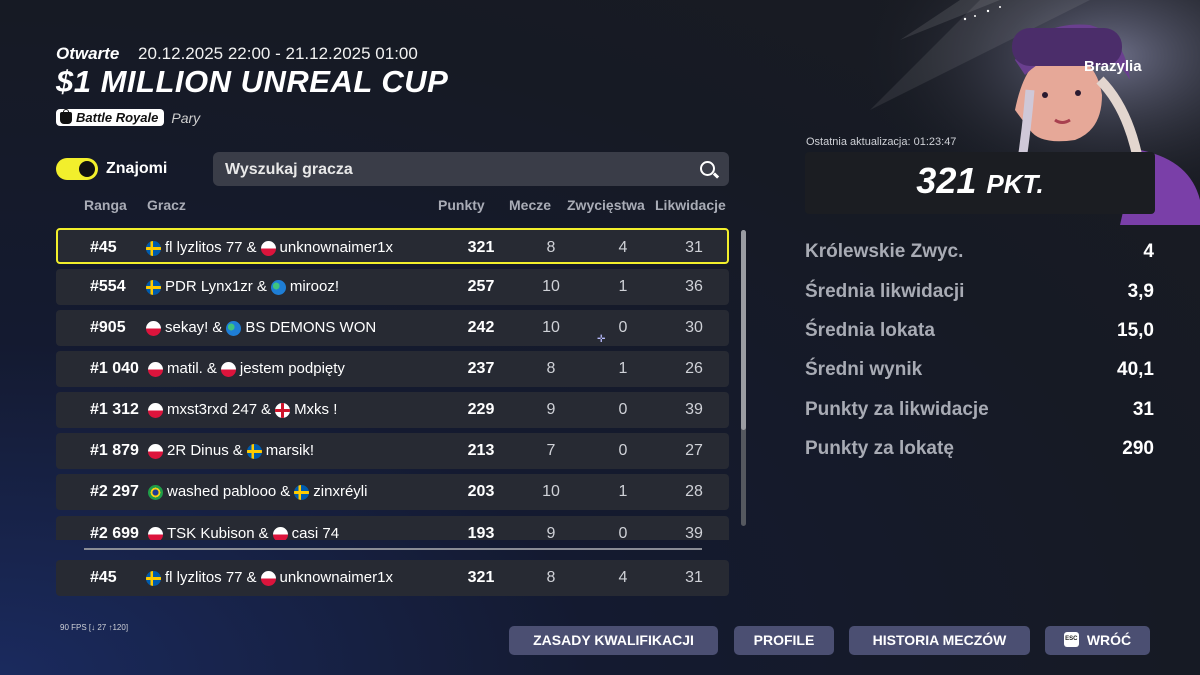 The width and height of the screenshot is (1200, 675). I want to click on row-players: mxst3rxd 247 & Mxks !, so click(242, 410).